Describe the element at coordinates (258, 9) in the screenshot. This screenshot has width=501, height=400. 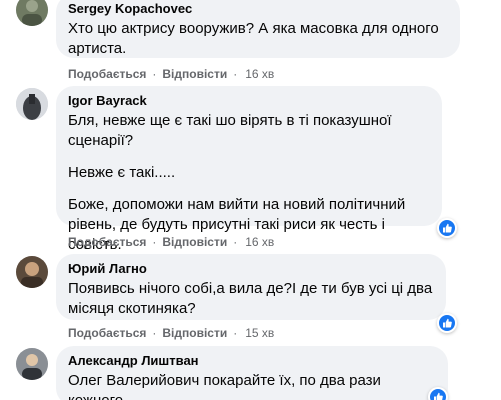
I see `comment-author: Sergey Kopachovec` at that location.